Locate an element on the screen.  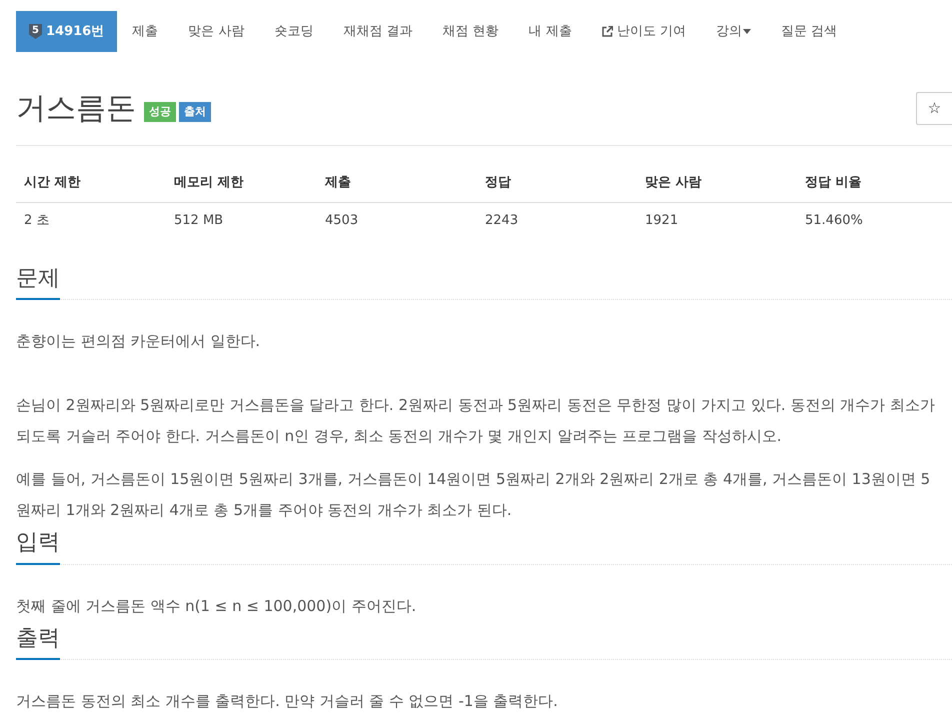
status-label: 성공 is located at coordinates (160, 112).